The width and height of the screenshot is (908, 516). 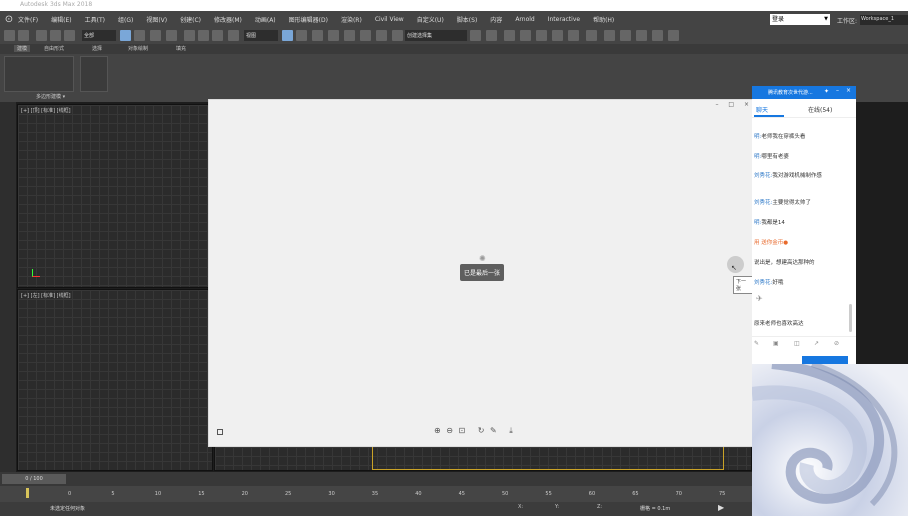 I want to click on pin-icon: ✦, so click(x=826, y=91).